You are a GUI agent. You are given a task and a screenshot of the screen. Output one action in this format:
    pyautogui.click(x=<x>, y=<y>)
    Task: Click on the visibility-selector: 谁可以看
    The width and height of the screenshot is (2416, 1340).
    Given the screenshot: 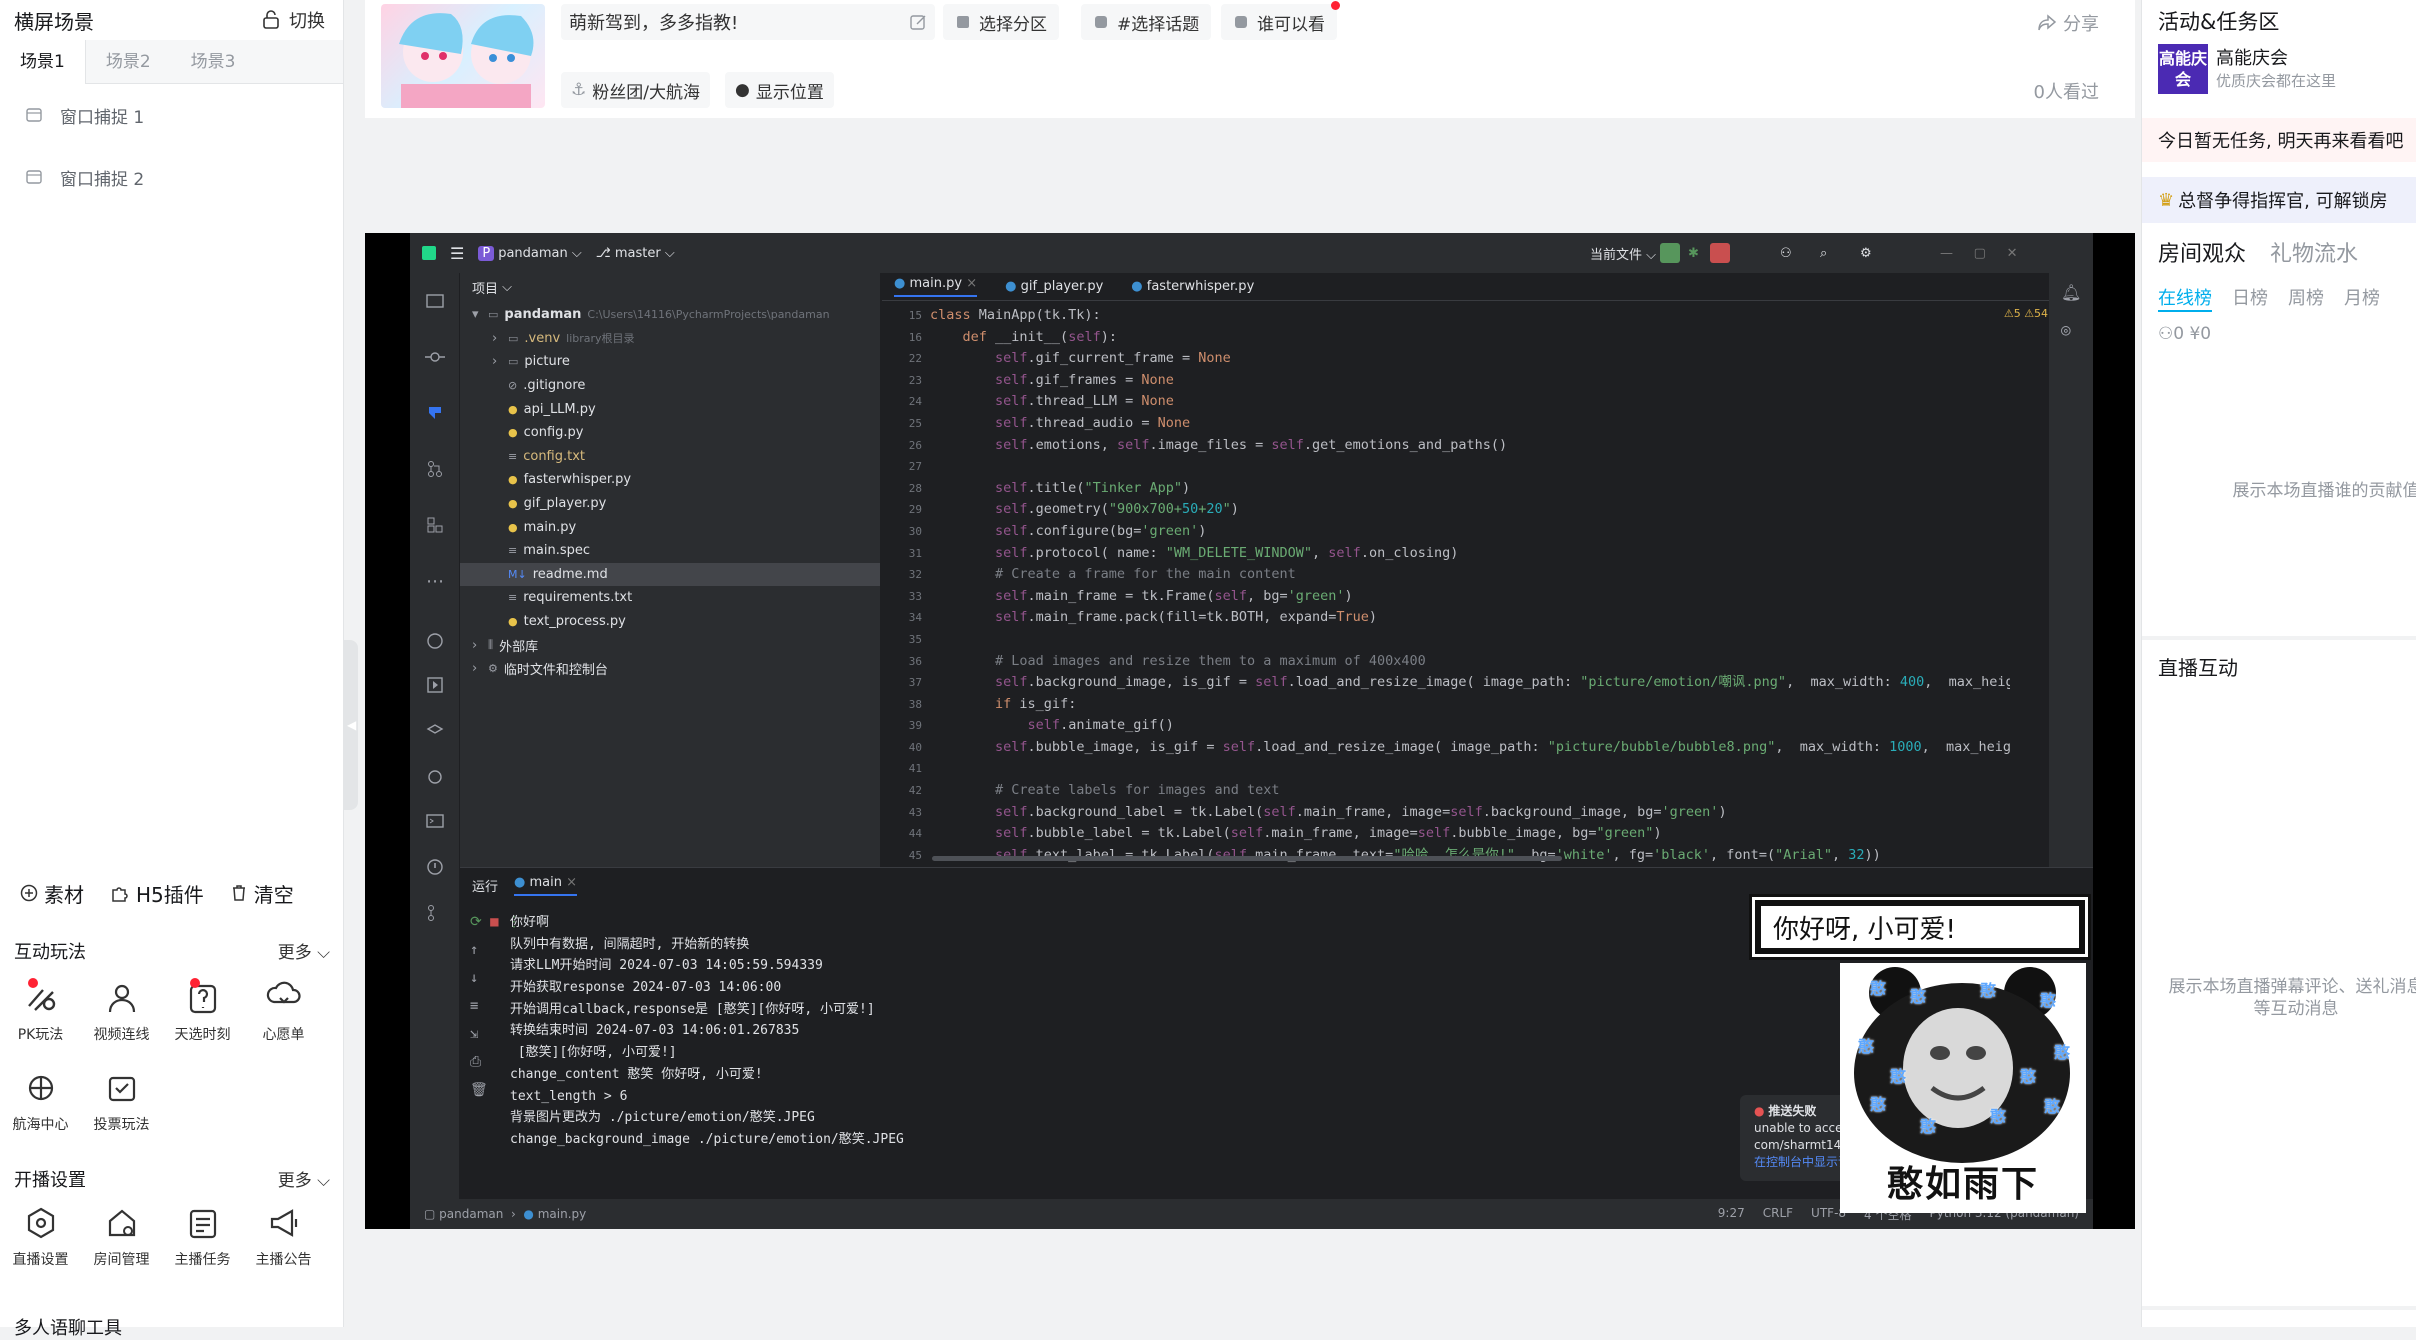 What is the action you would take?
    pyautogui.click(x=1280, y=20)
    